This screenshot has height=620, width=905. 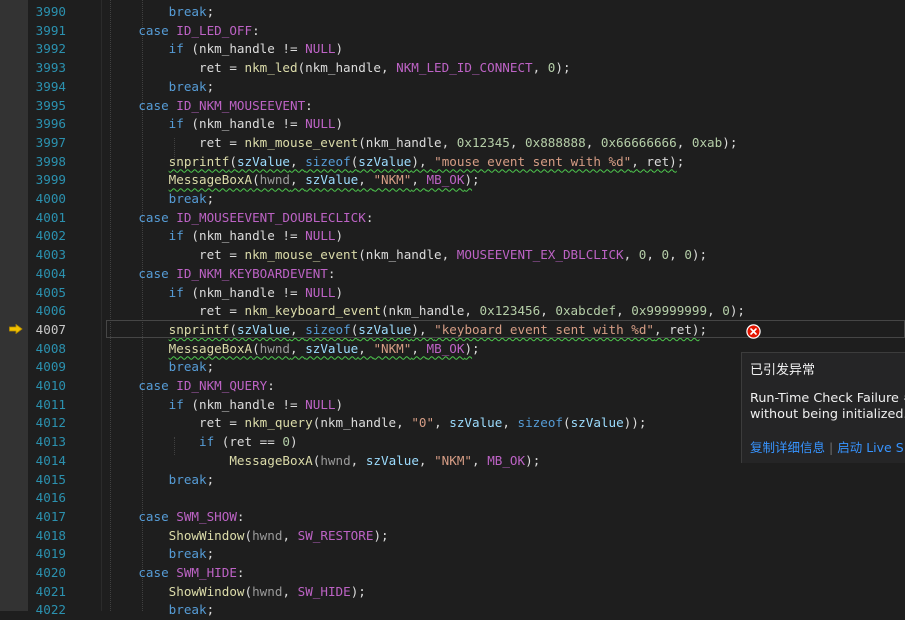 What do you see at coordinates (206, 572) in the screenshot?
I see `code-token: SWM_HIDE` at bounding box center [206, 572].